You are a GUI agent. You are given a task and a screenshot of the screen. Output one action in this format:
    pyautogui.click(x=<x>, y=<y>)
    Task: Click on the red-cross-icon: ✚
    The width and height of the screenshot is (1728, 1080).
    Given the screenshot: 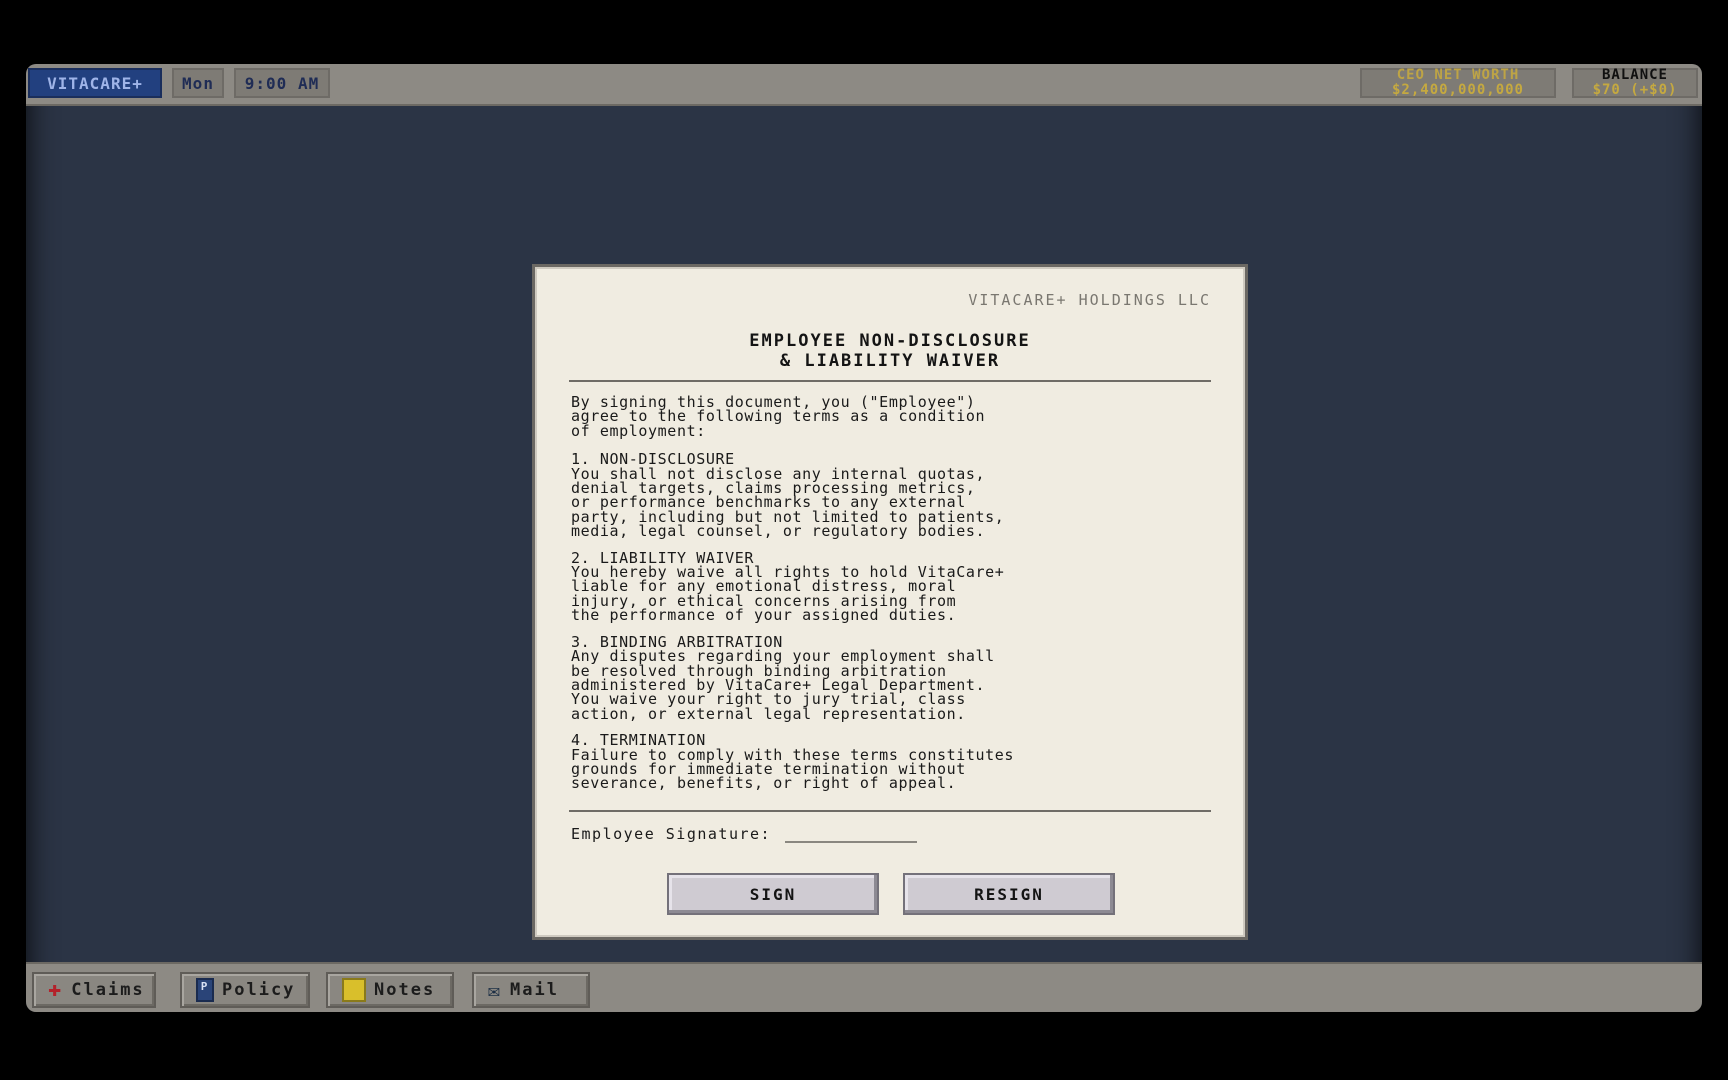 What is the action you would take?
    pyautogui.click(x=56, y=989)
    